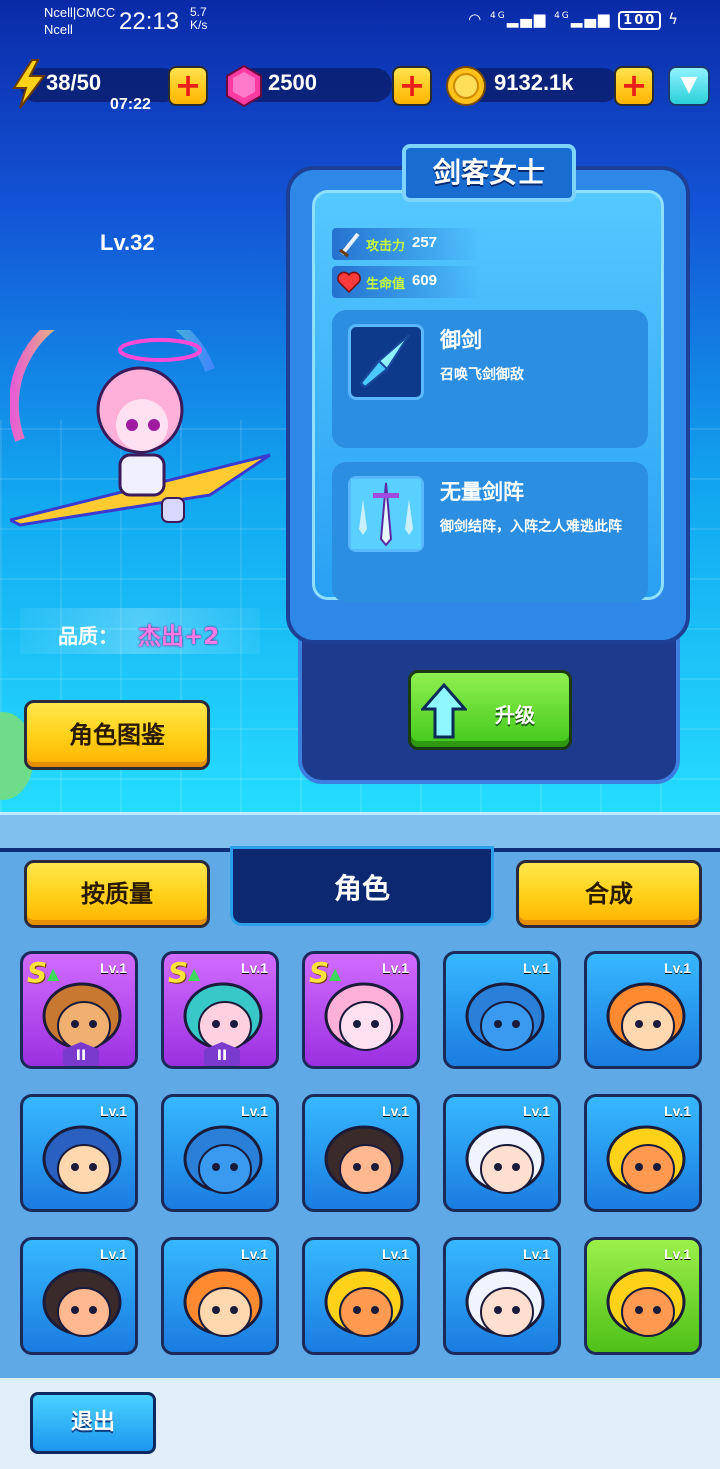 The height and width of the screenshot is (1469, 720). I want to click on hero-character-art, so click(140, 428).